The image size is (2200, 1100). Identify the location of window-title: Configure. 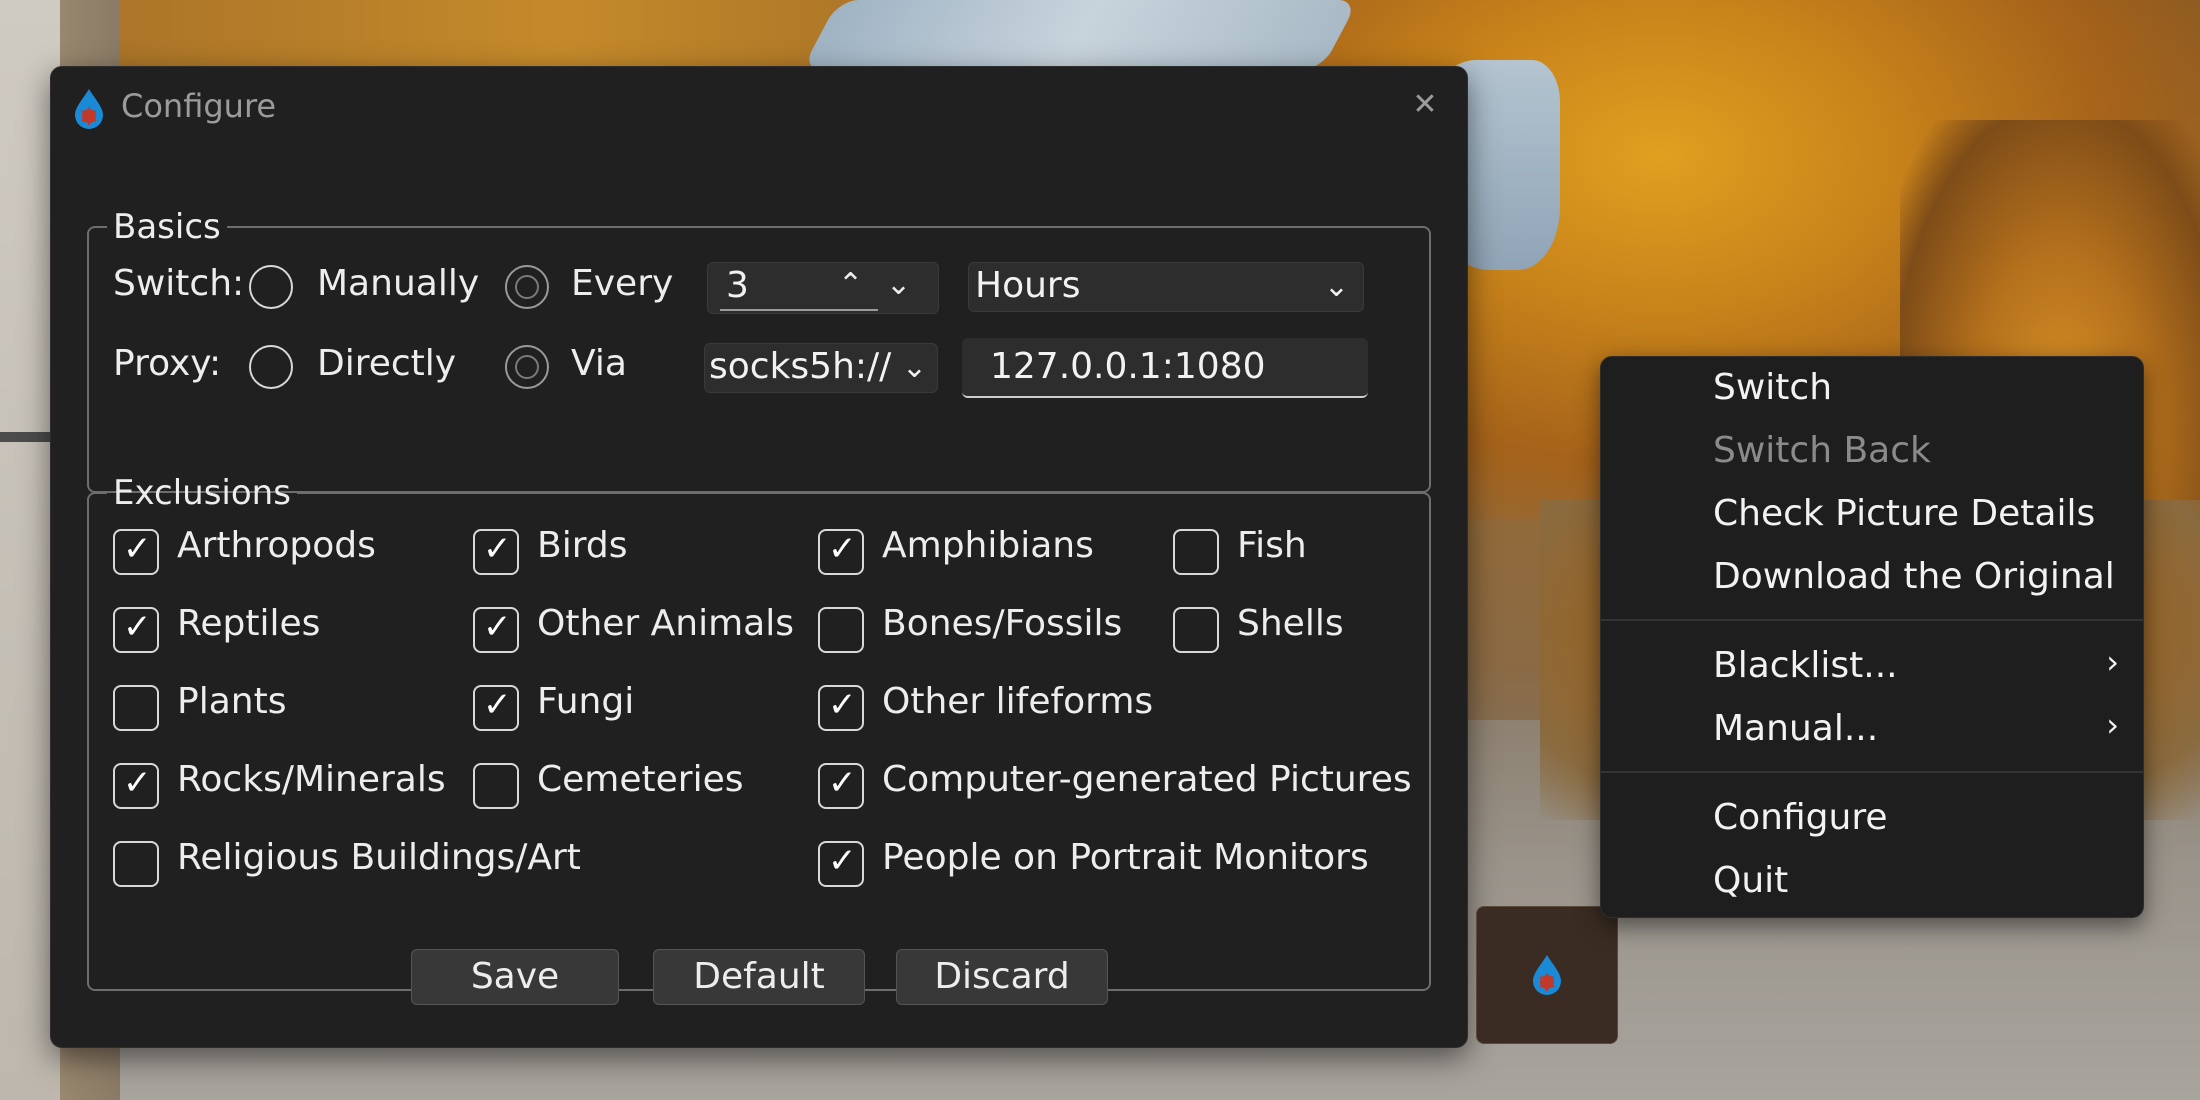
(199, 106).